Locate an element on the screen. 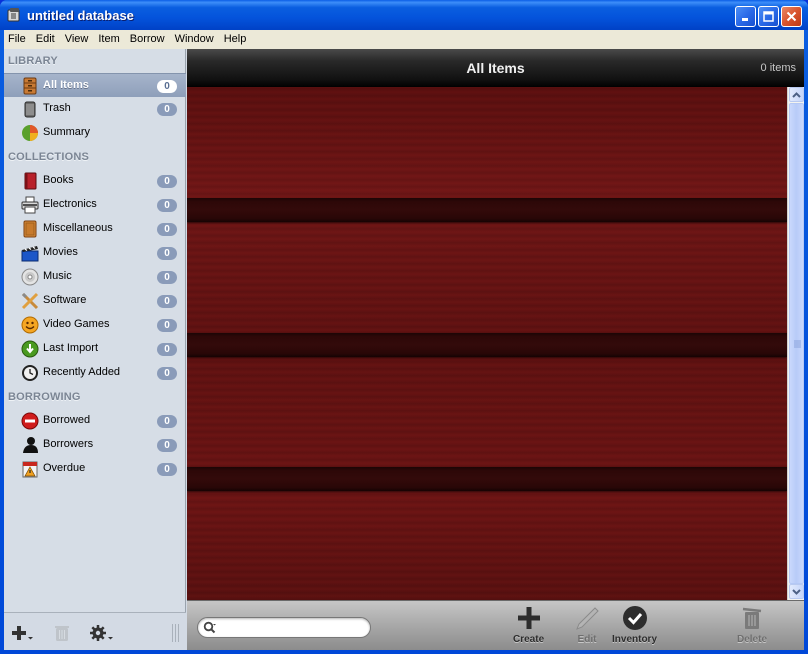  sidebar-item-video-games: Video Games 0 is located at coordinates (95, 325).